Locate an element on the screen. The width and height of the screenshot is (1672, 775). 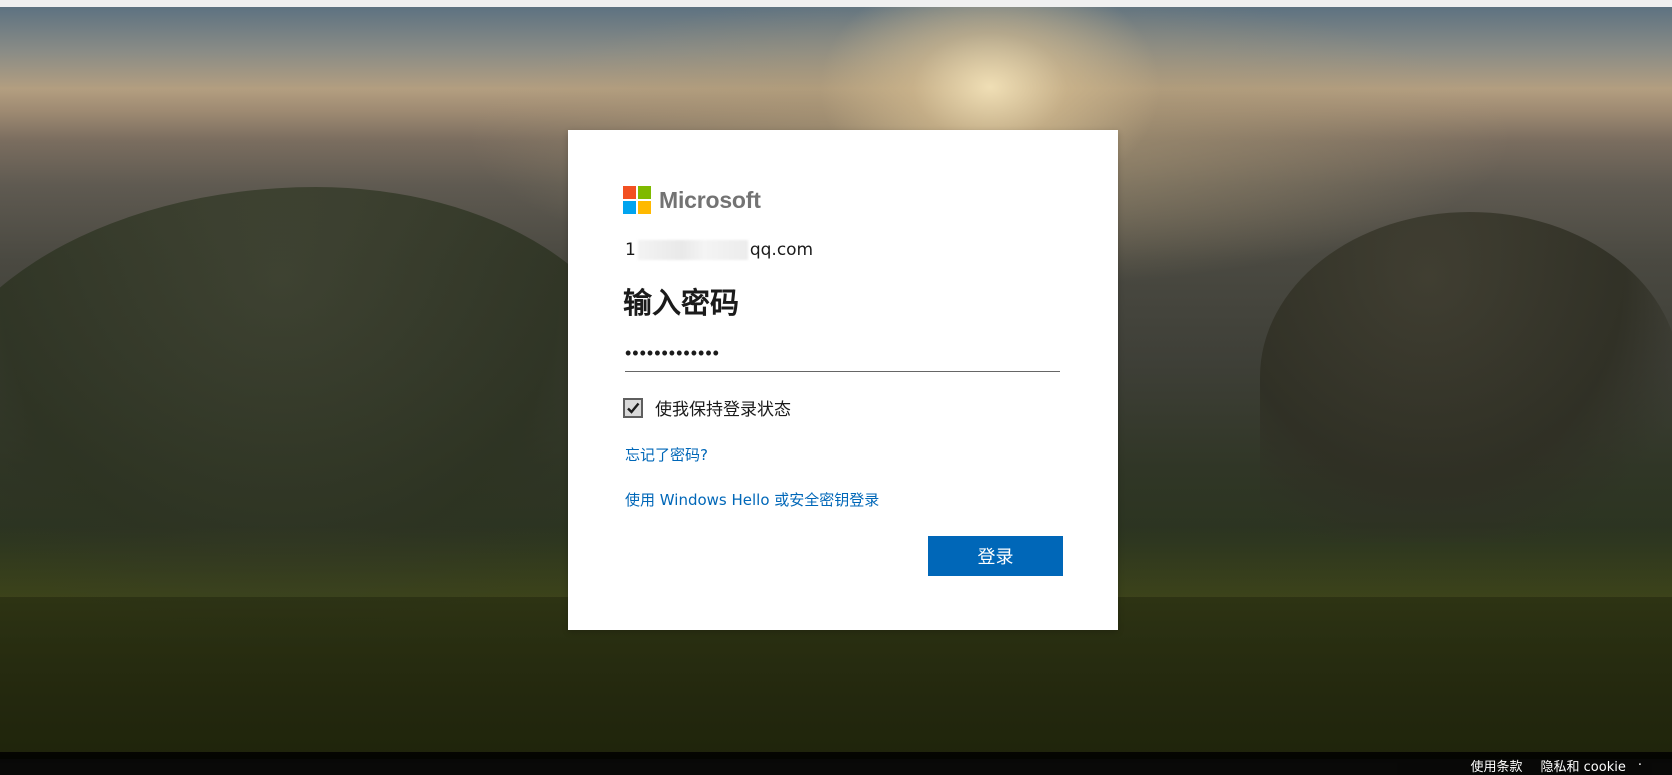
checkmark-icon is located at coordinates (633, 408).